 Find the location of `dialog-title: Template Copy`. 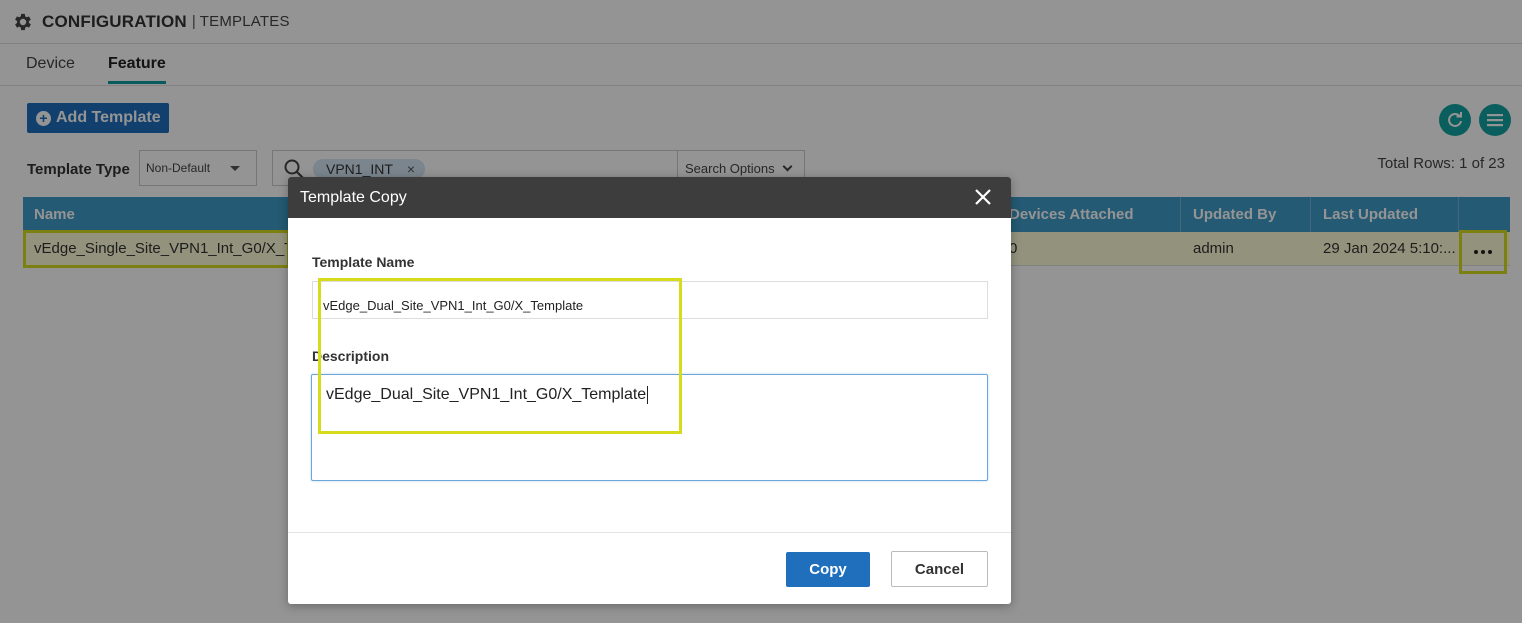

dialog-title: Template Copy is located at coordinates (353, 197).